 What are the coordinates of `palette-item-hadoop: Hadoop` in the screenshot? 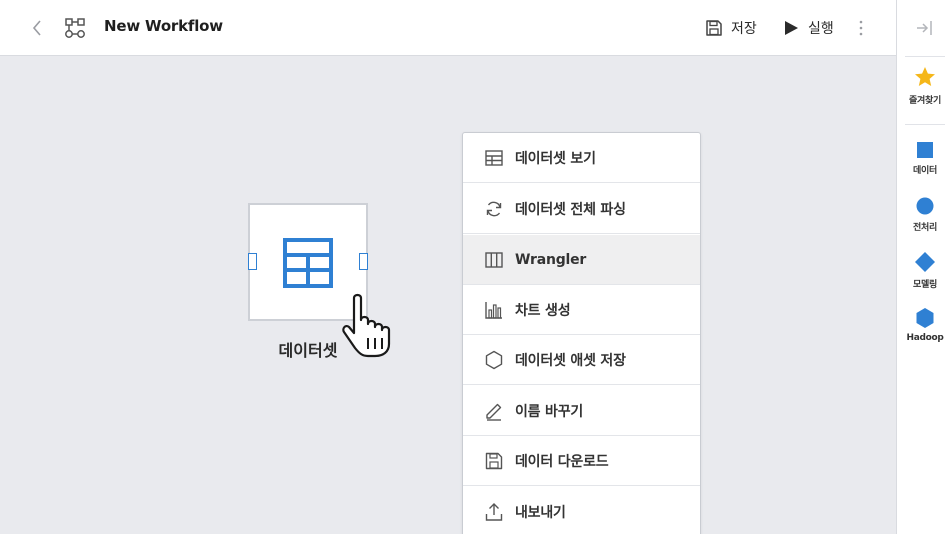 It's located at (924, 325).